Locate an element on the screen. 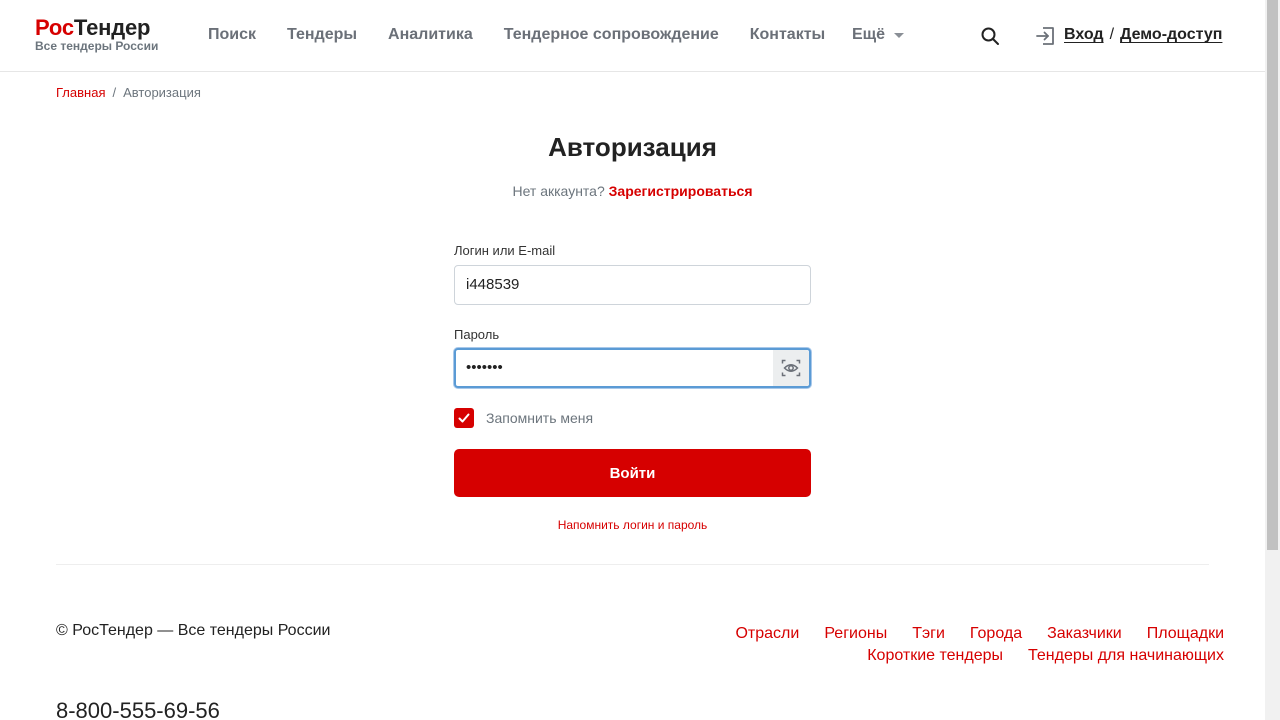  footer-links-row: Короткие тендеры Тендеры для начинающих is located at coordinates (944, 656).